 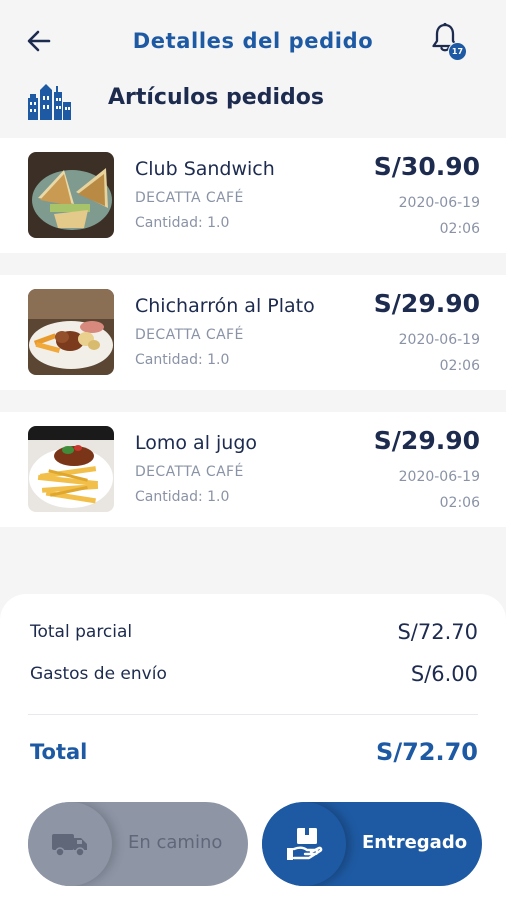 I want to click on total-label: Total, so click(x=59, y=752).